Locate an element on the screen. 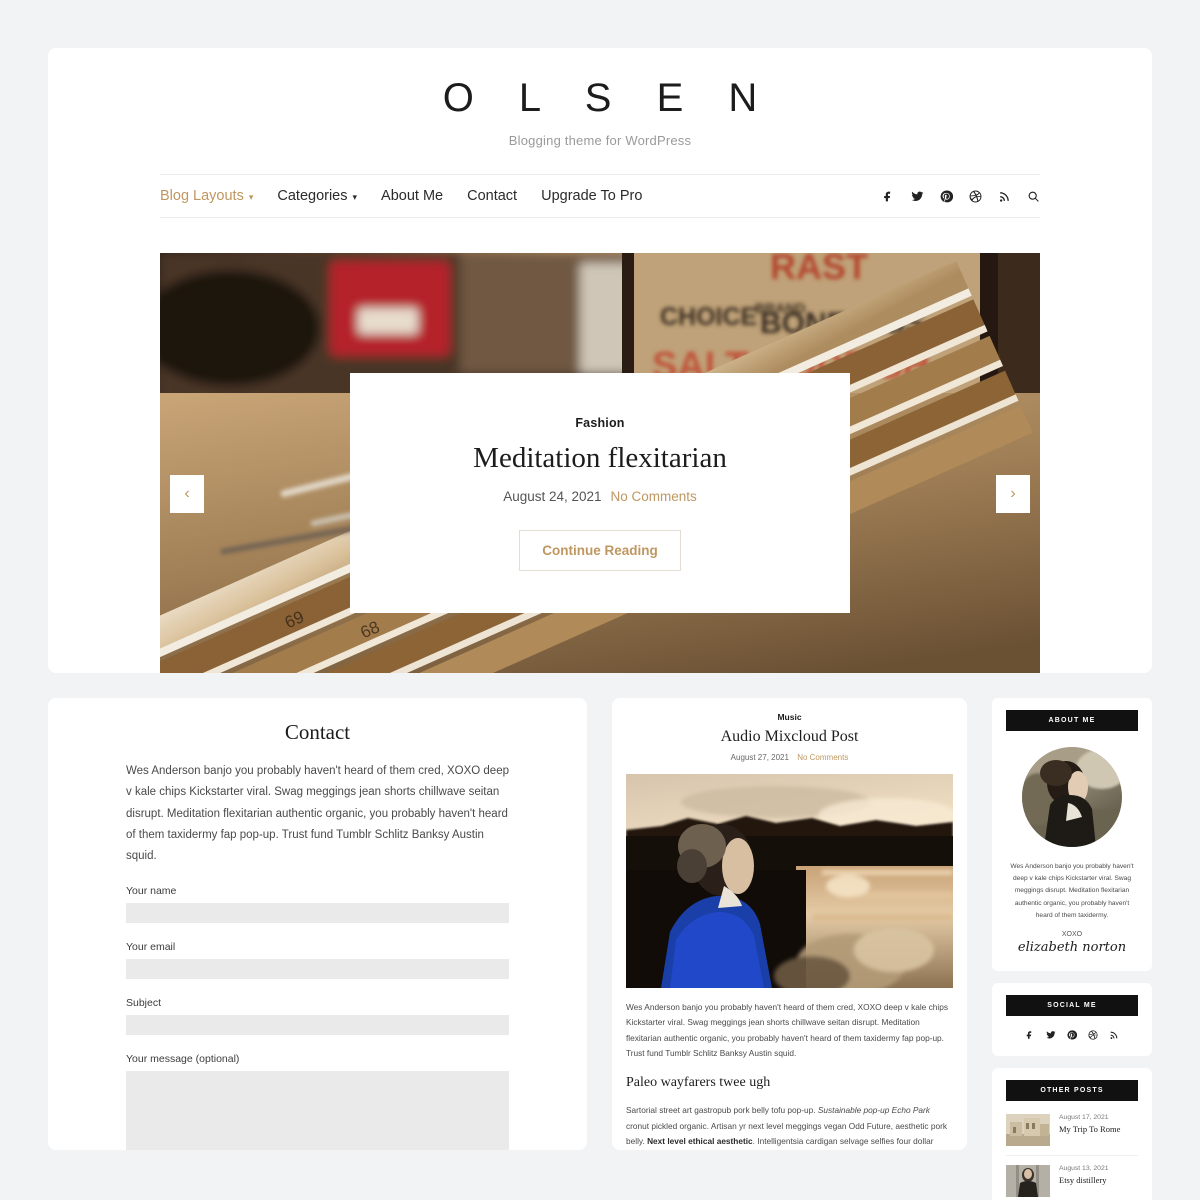 This screenshot has width=1200, height=1200. other-post-text: August 13, 2021 Etsy distillery is located at coordinates (1084, 1175).